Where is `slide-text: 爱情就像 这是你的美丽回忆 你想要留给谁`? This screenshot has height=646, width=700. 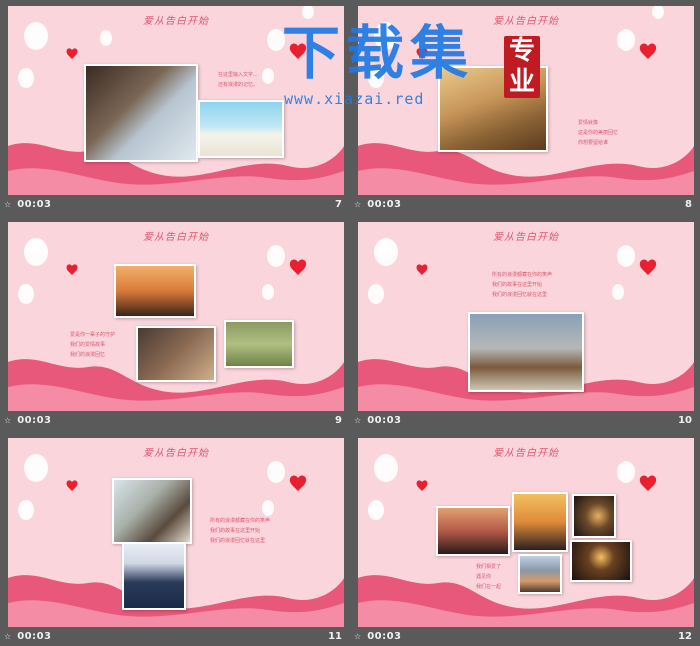
slide-text: 爱情就像 这是你的美丽回忆 你想要留给谁 is located at coordinates (598, 133).